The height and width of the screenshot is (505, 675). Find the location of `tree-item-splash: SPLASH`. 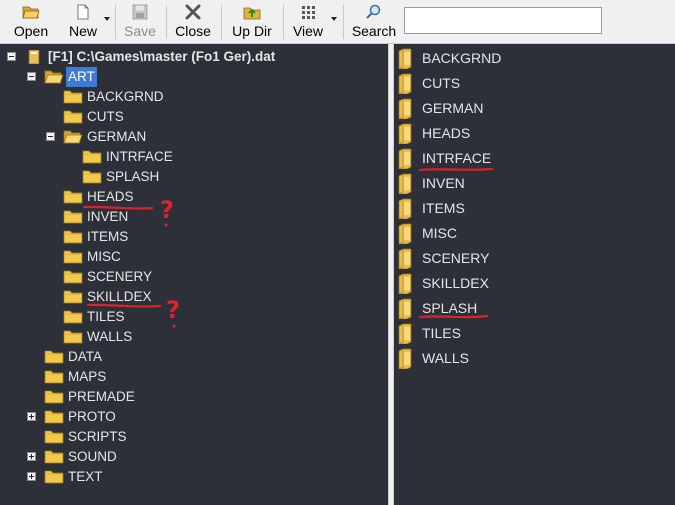

tree-item-splash: SPLASH is located at coordinates (194, 177).